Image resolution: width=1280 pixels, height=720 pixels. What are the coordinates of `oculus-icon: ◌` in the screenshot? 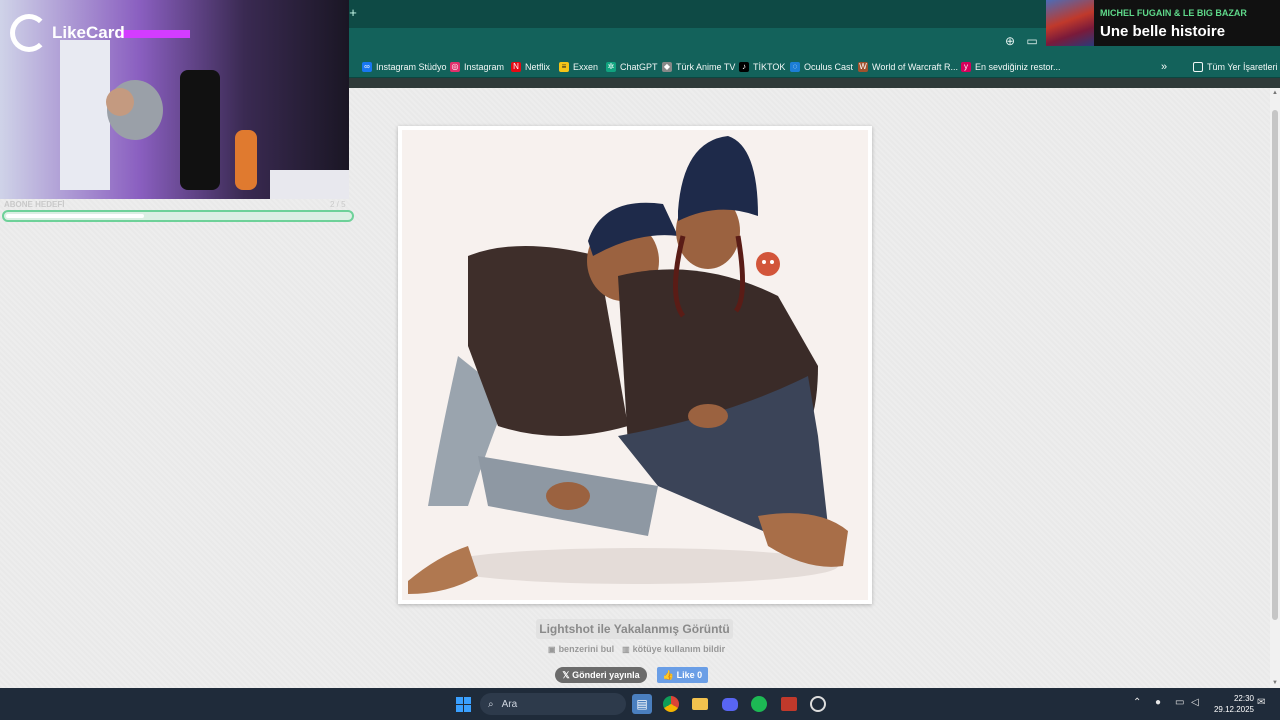 It's located at (795, 66).